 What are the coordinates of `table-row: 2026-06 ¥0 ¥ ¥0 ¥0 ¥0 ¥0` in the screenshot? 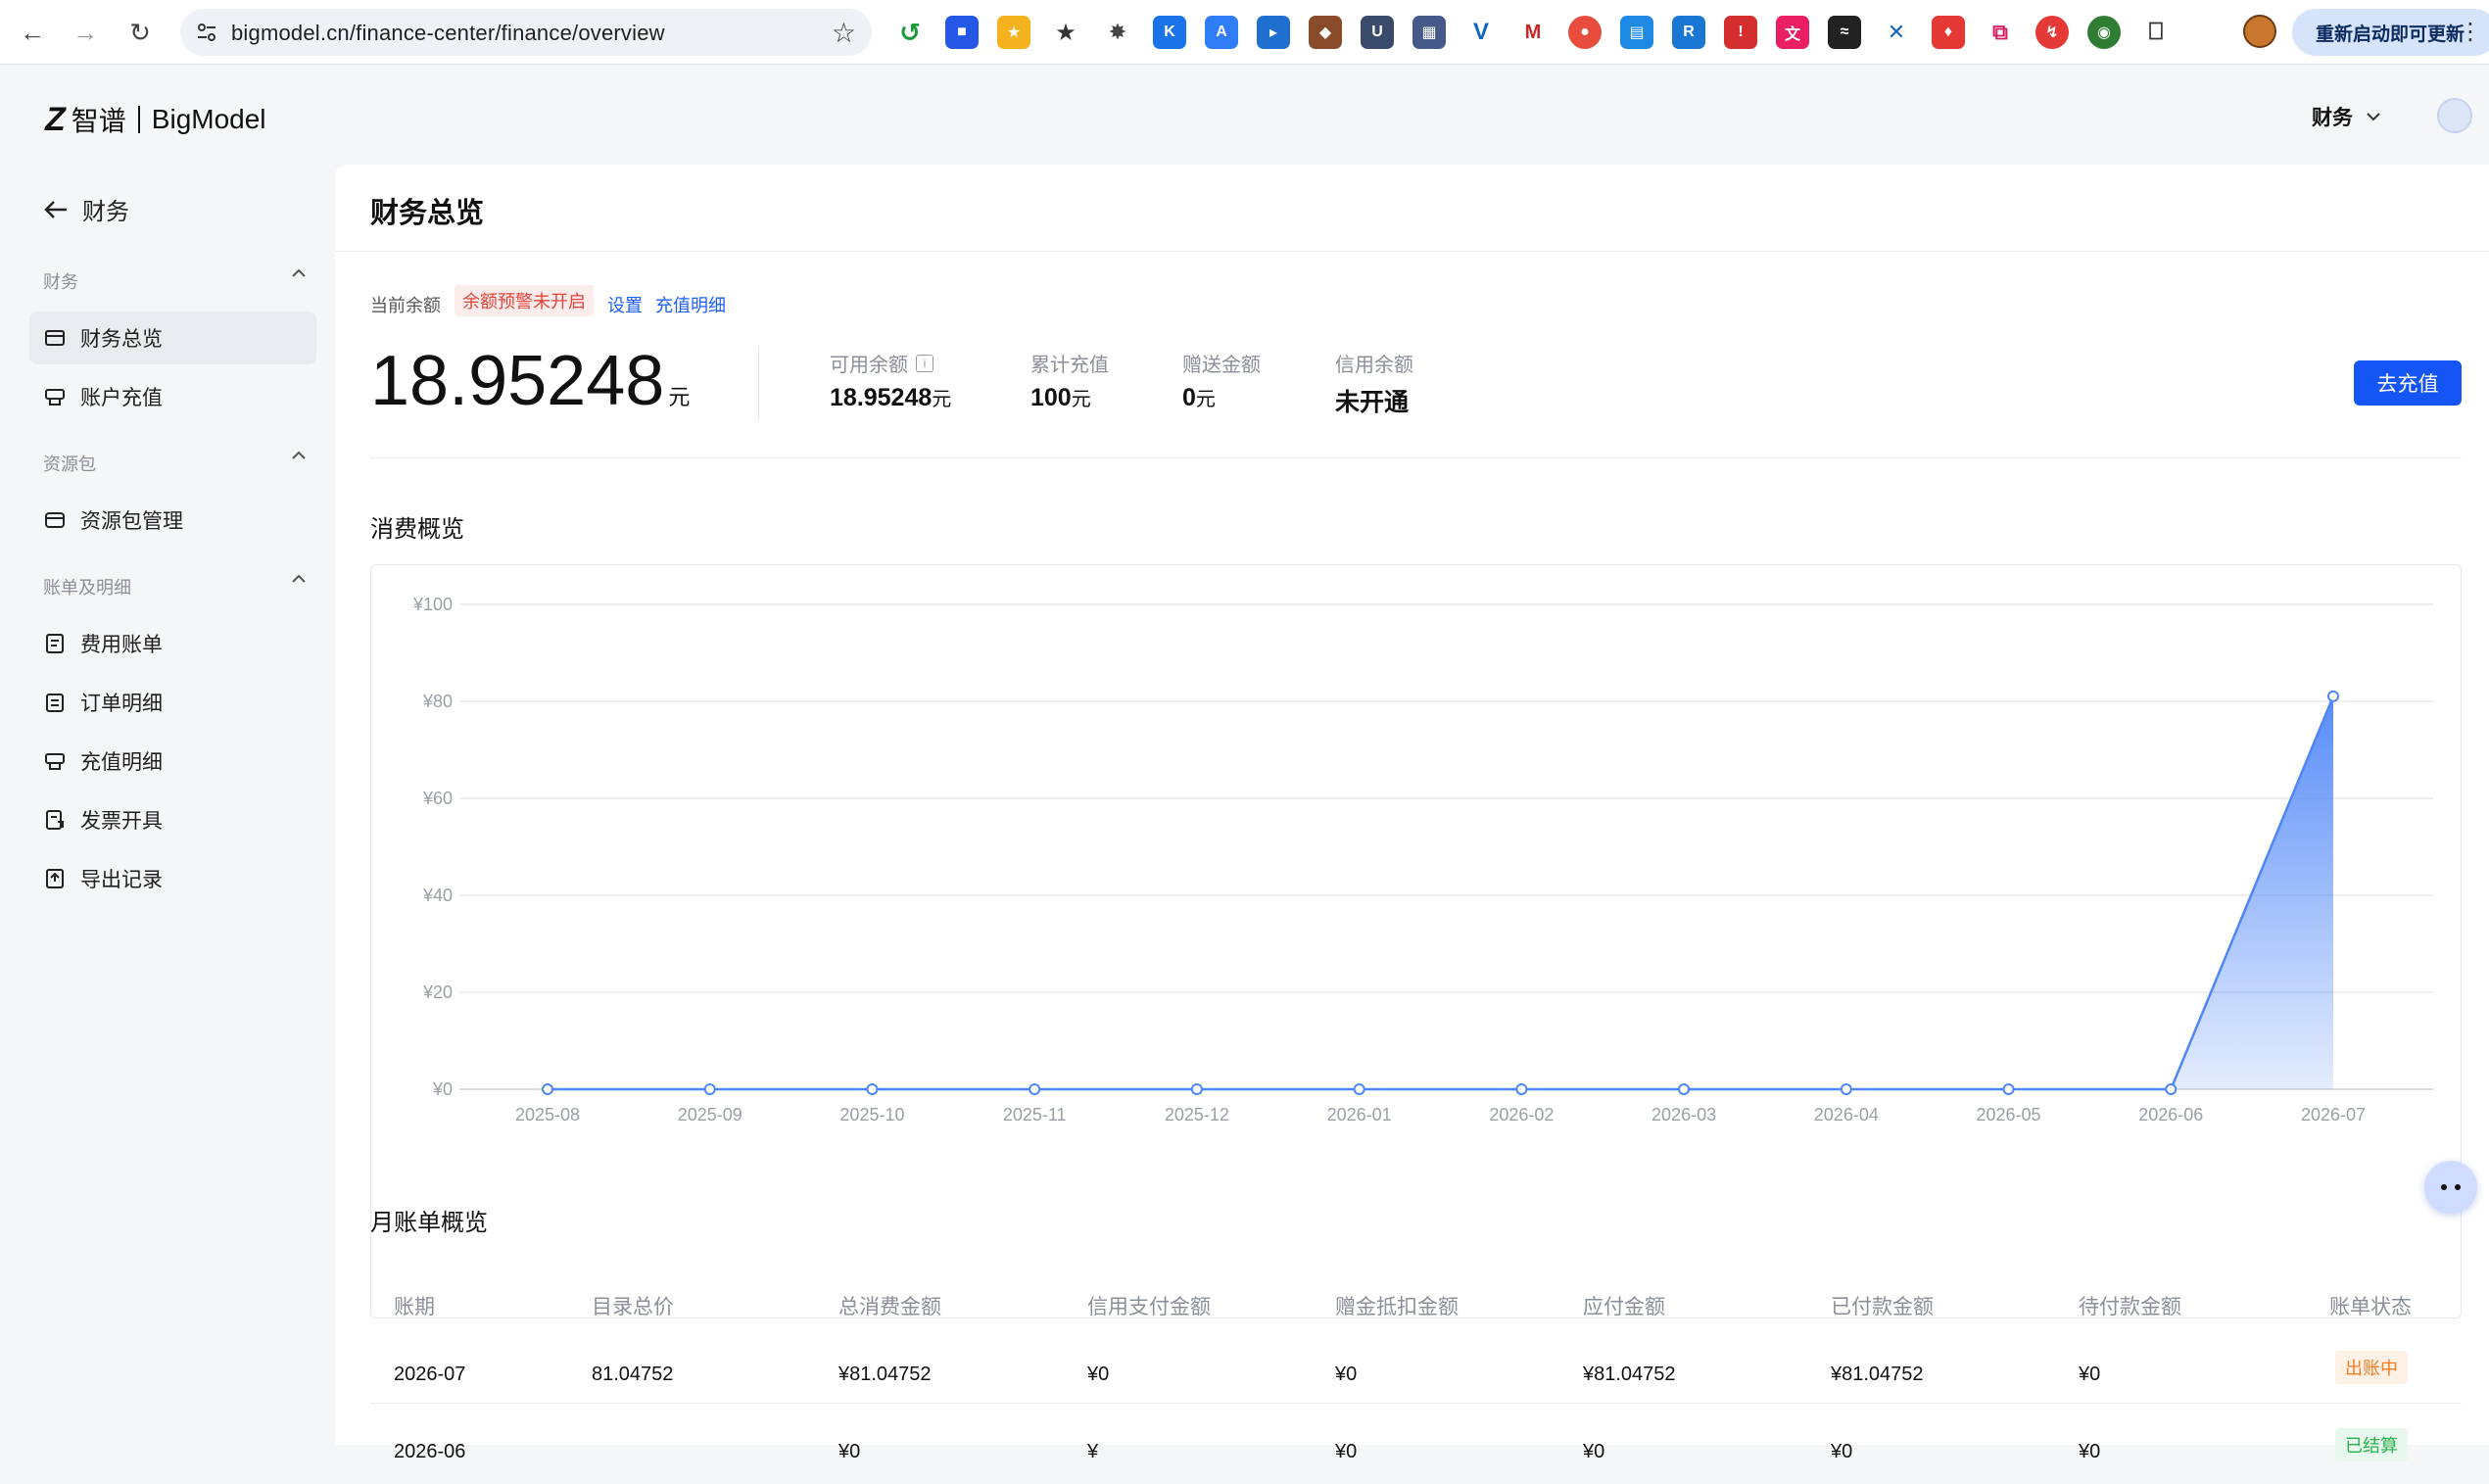 It's located at (1416, 1452).